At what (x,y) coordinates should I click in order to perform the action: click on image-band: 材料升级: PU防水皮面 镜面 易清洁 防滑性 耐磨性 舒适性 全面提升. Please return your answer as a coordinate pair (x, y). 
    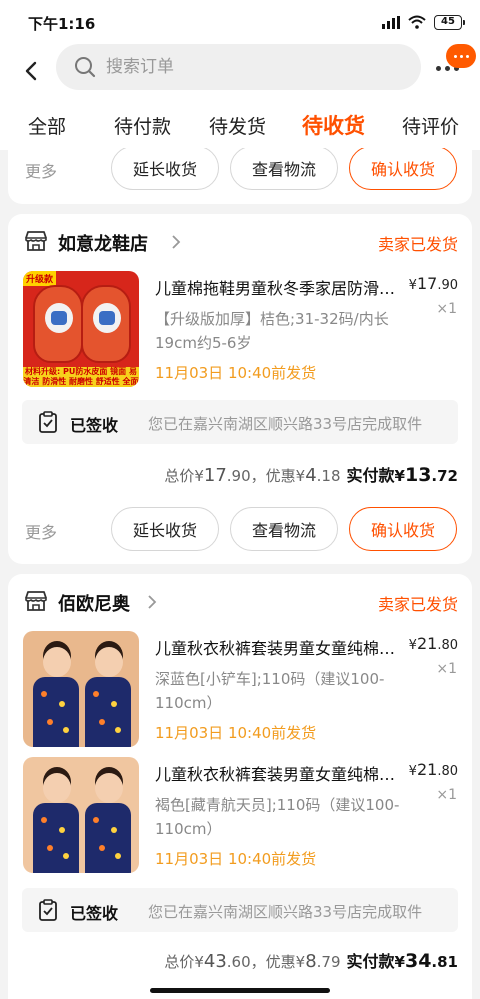
    Looking at the image, I should click on (81, 377).